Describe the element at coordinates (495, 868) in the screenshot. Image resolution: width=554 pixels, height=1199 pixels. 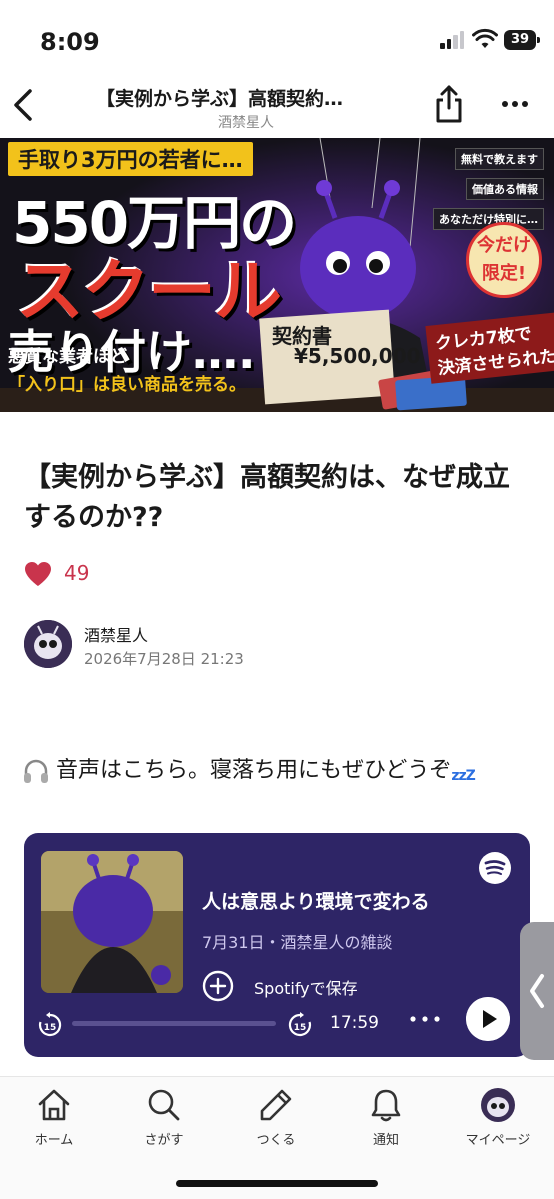
I see `spotify-logo-icon` at that location.